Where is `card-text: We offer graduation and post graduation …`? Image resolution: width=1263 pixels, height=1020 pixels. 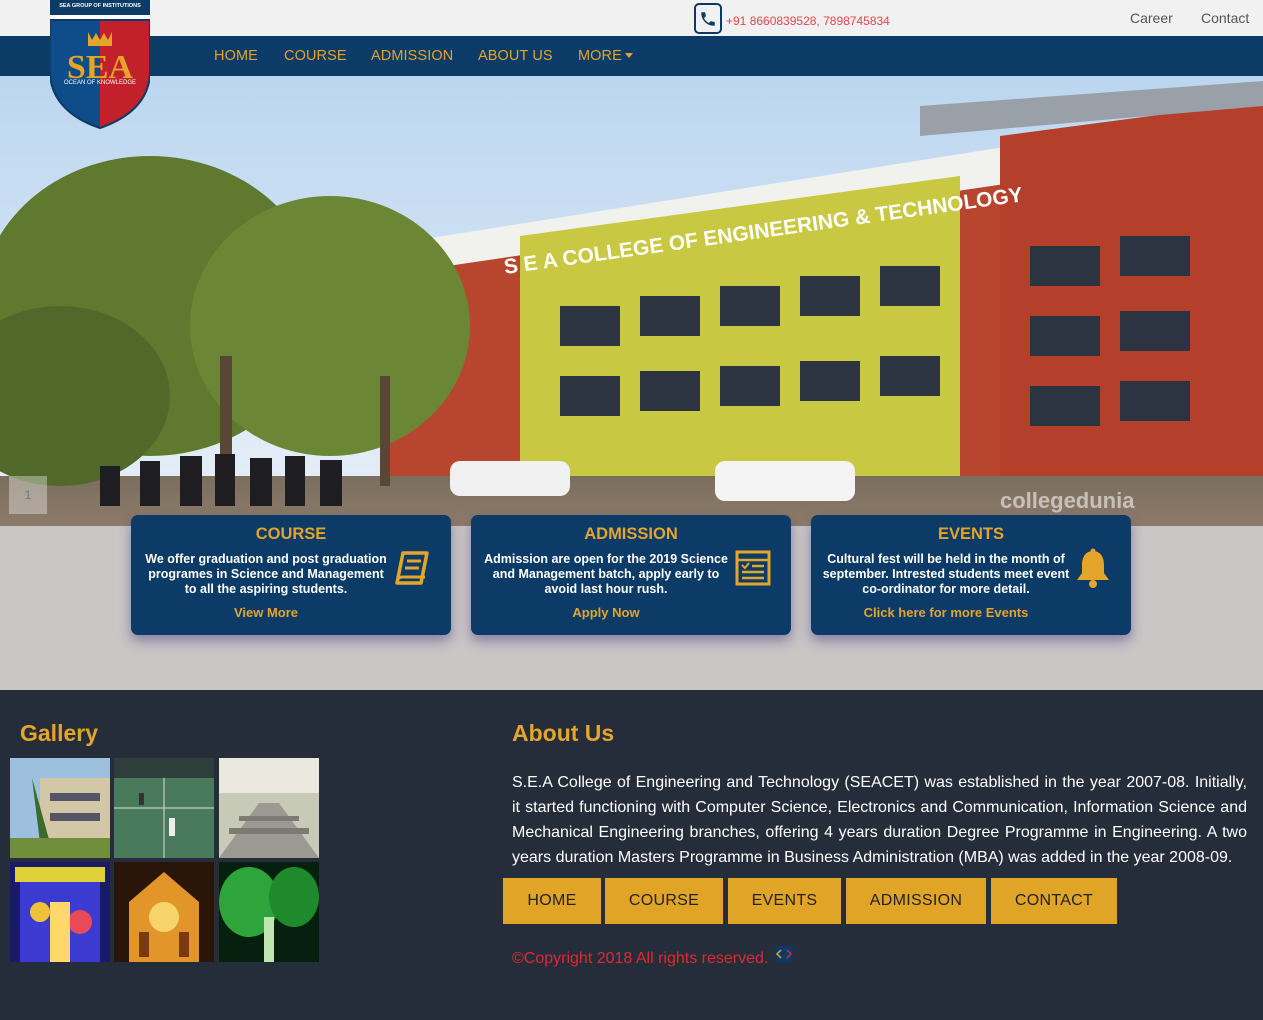 card-text: We offer graduation and post graduation … is located at coordinates (266, 574).